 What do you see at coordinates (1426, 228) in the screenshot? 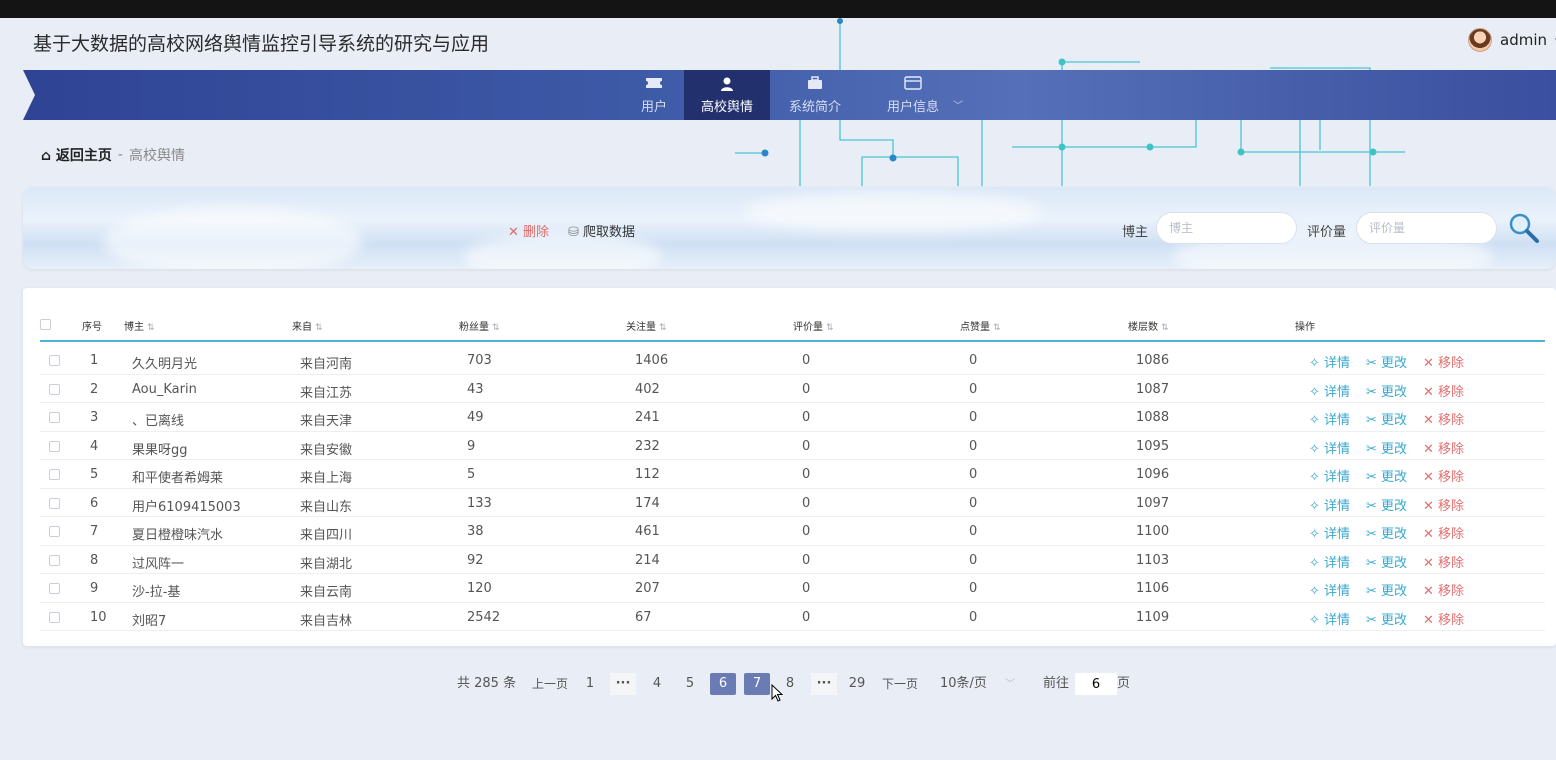
I see `comments-search-input` at bounding box center [1426, 228].